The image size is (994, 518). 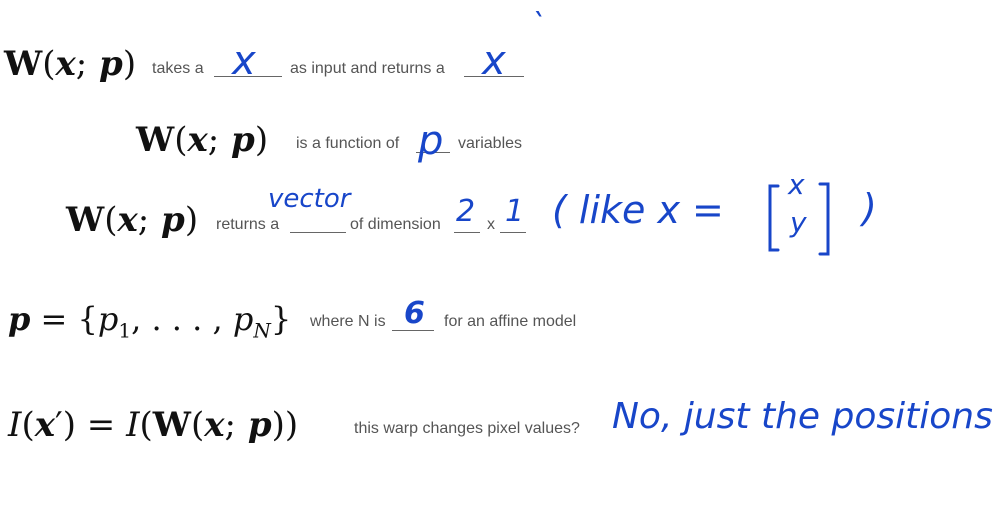 What do you see at coordinates (153, 425) in the screenshot?
I see `line5-math: I(x′) = I(W(x; p))` at bounding box center [153, 425].